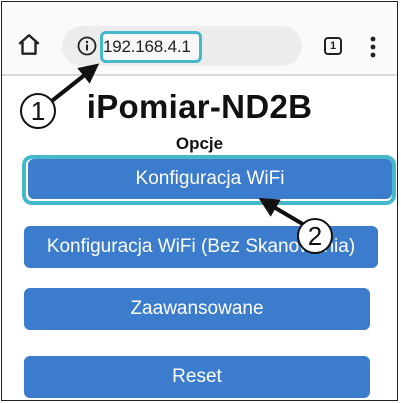 The width and height of the screenshot is (401, 403). I want to click on page-title: iPomiar-ND2B, so click(199, 106).